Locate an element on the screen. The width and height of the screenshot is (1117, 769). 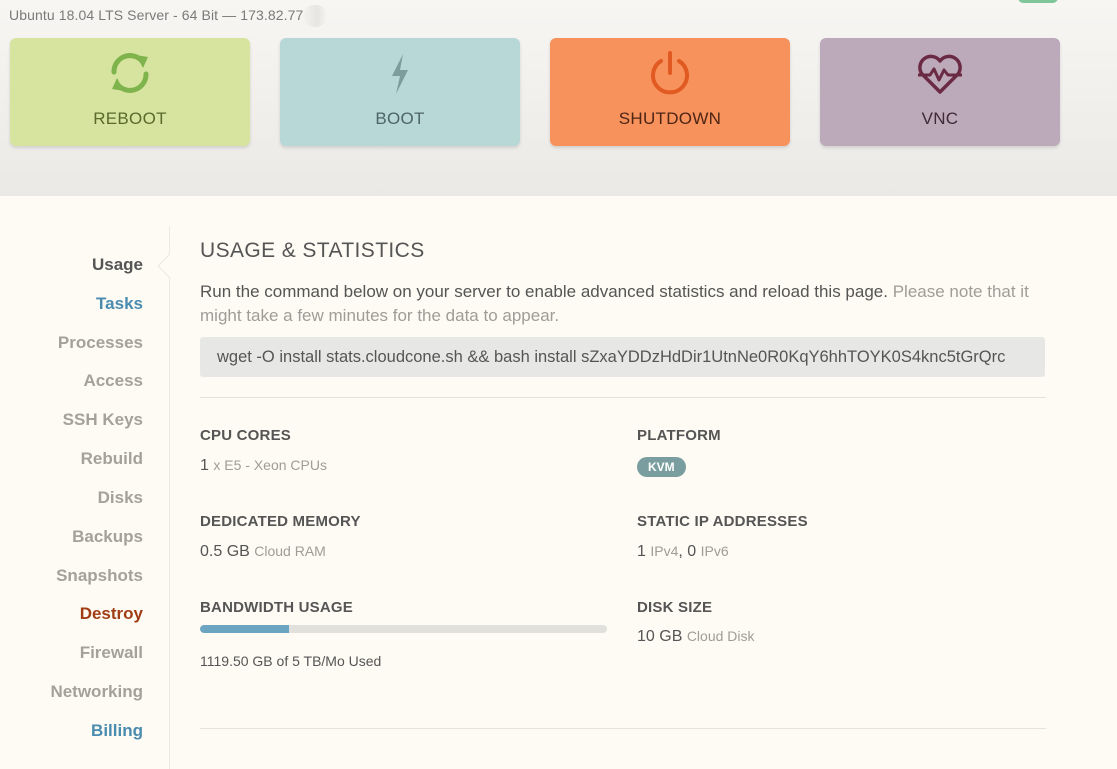
disk-size-label: DISK SIZE is located at coordinates (675, 607).